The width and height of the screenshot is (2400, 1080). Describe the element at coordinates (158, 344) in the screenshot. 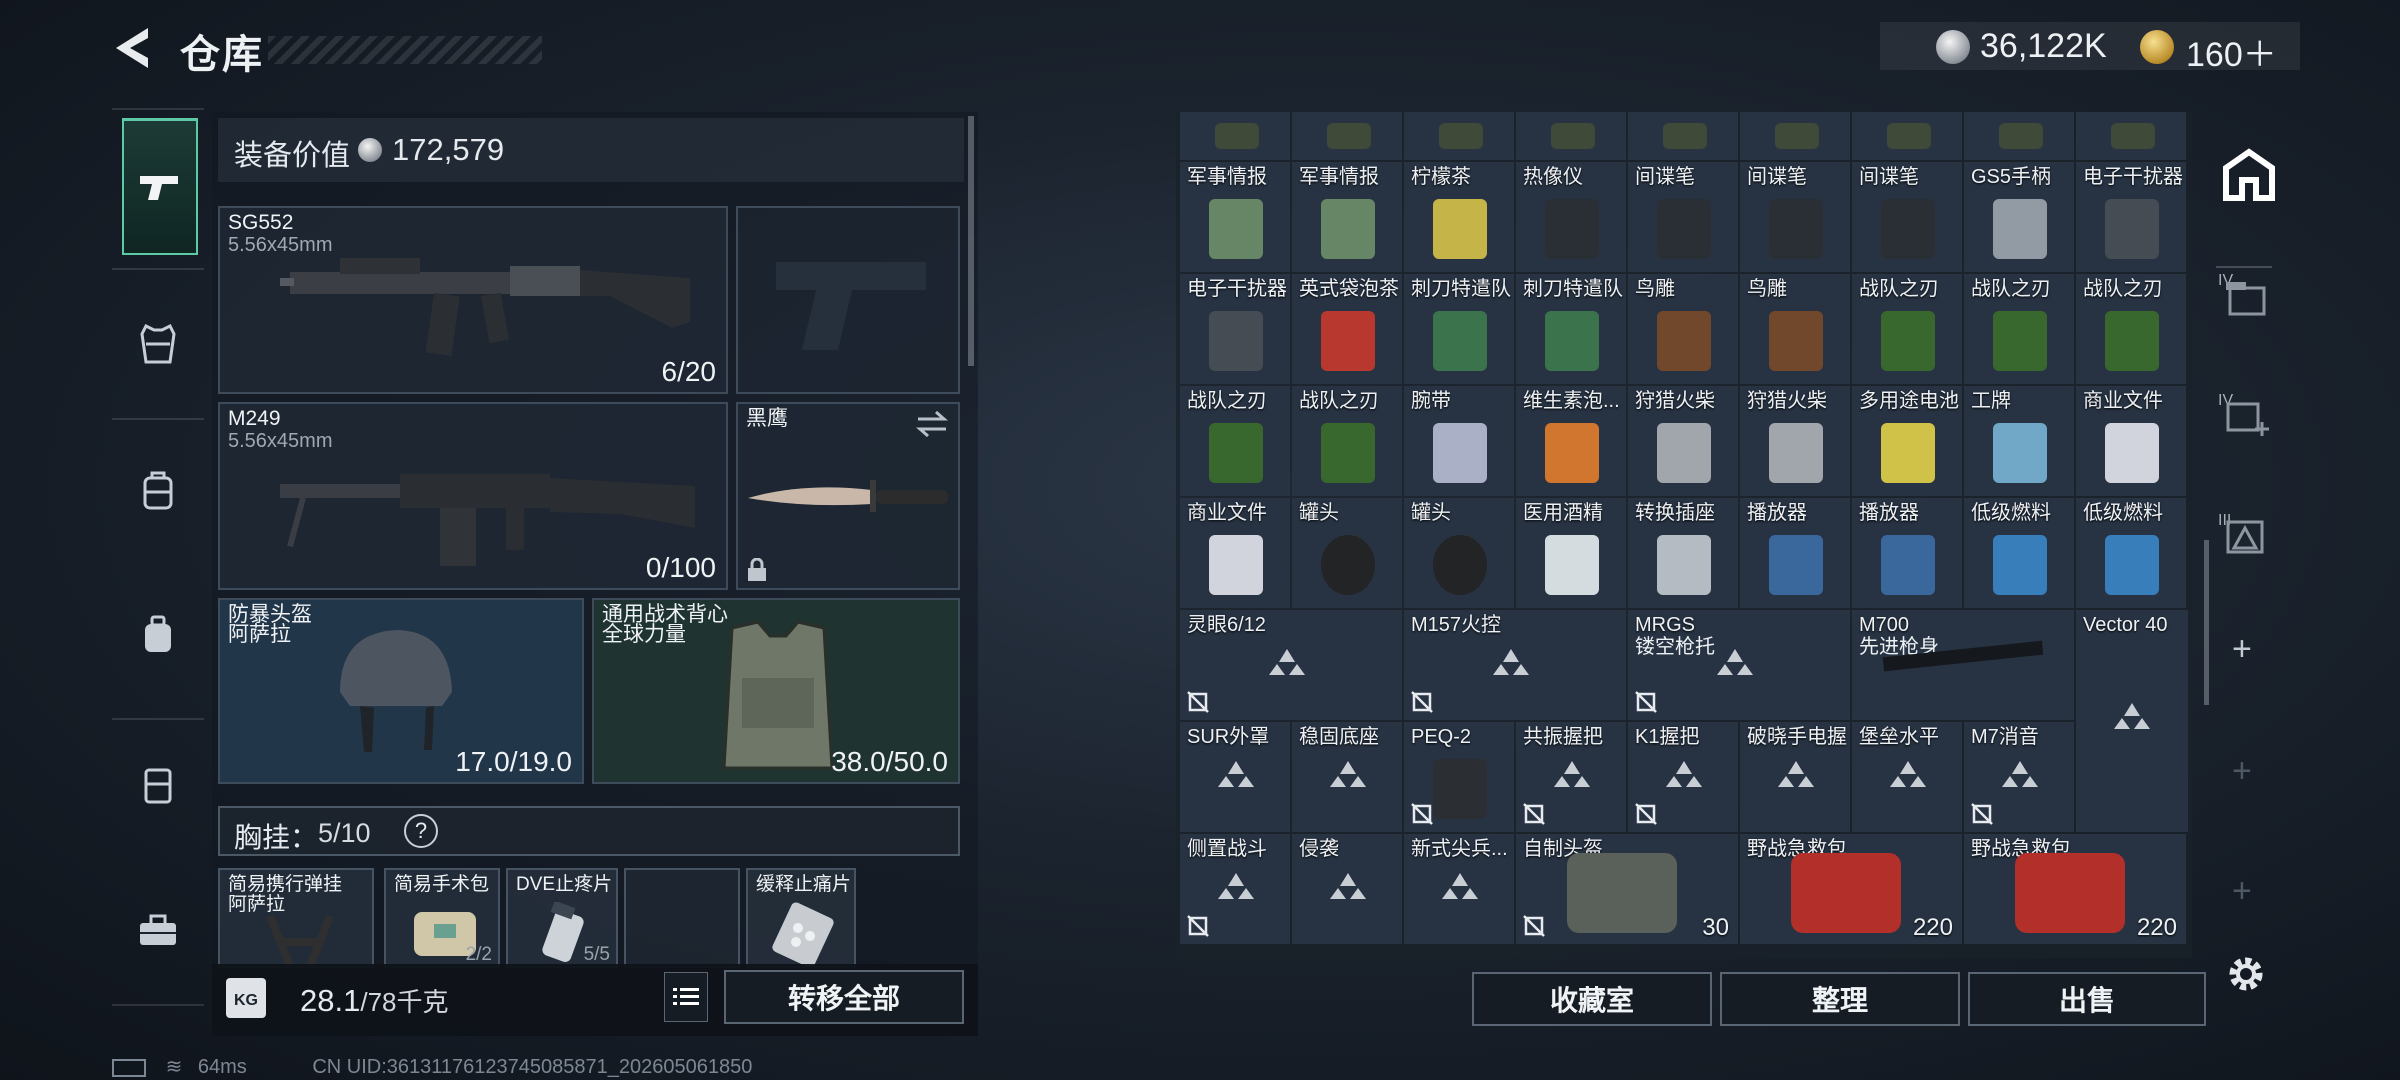

I see `tab-armor` at that location.